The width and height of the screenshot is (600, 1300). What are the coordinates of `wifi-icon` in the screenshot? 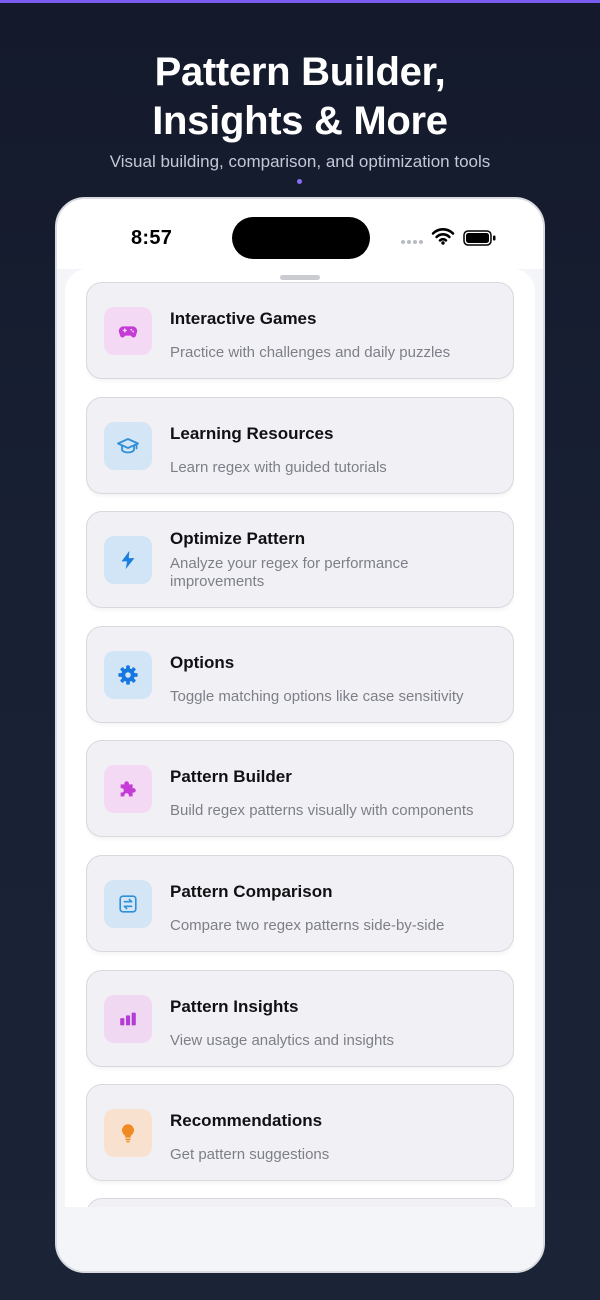 It's located at (443, 236).